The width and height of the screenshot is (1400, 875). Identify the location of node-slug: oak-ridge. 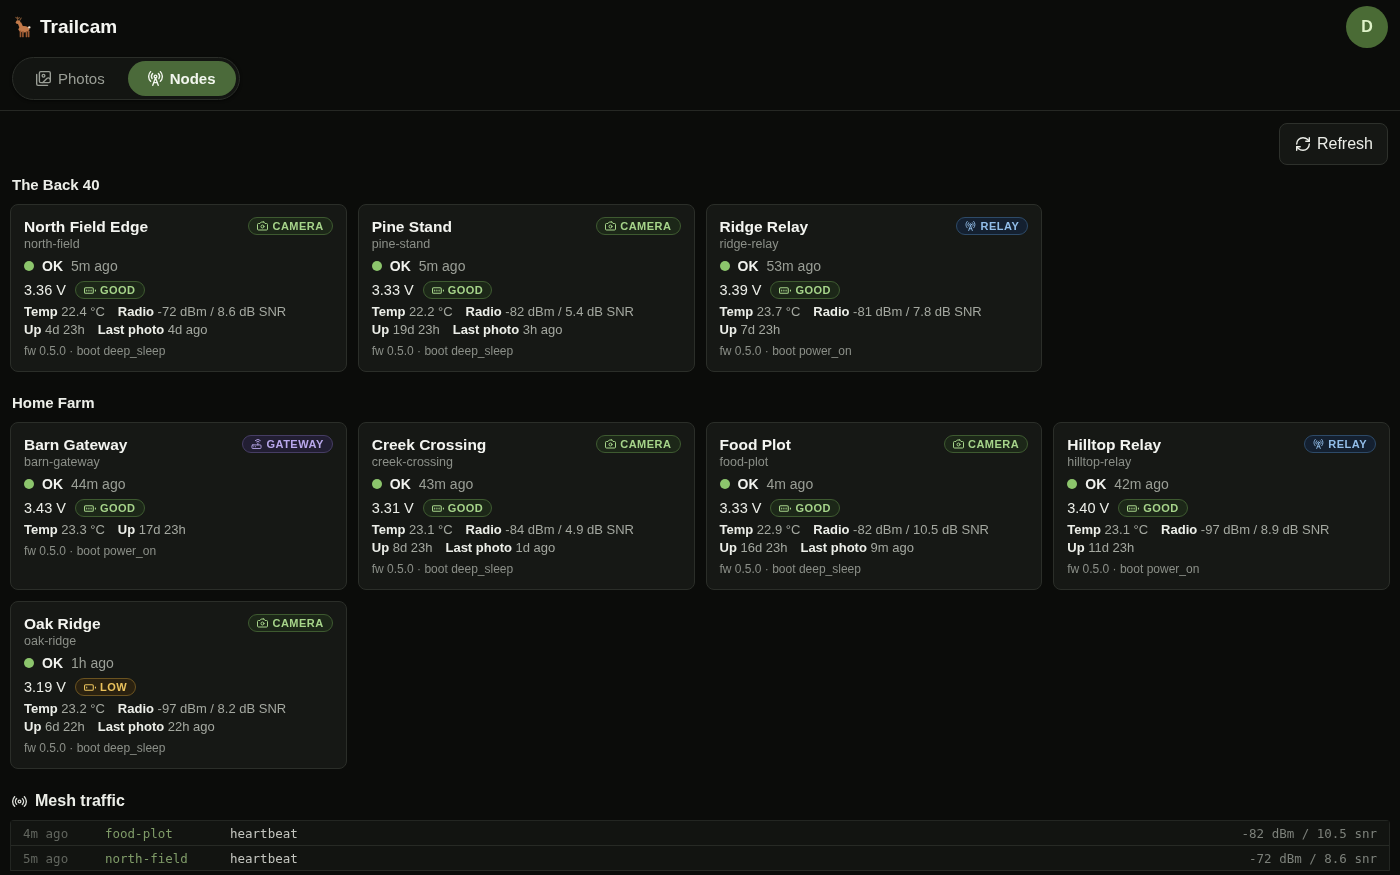
(51, 641).